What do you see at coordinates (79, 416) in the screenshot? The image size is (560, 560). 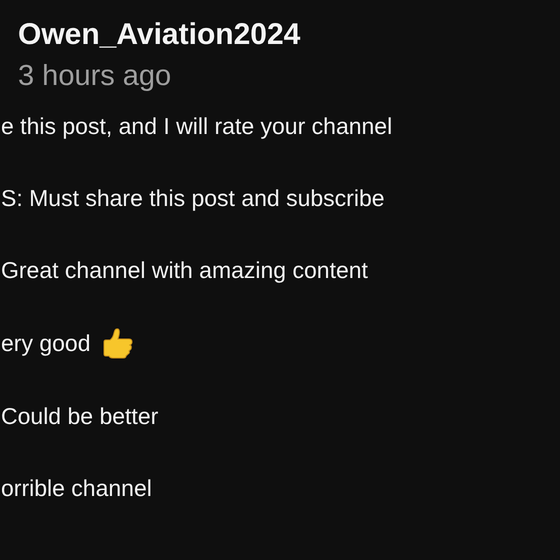 I see `post-text: Could be better` at bounding box center [79, 416].